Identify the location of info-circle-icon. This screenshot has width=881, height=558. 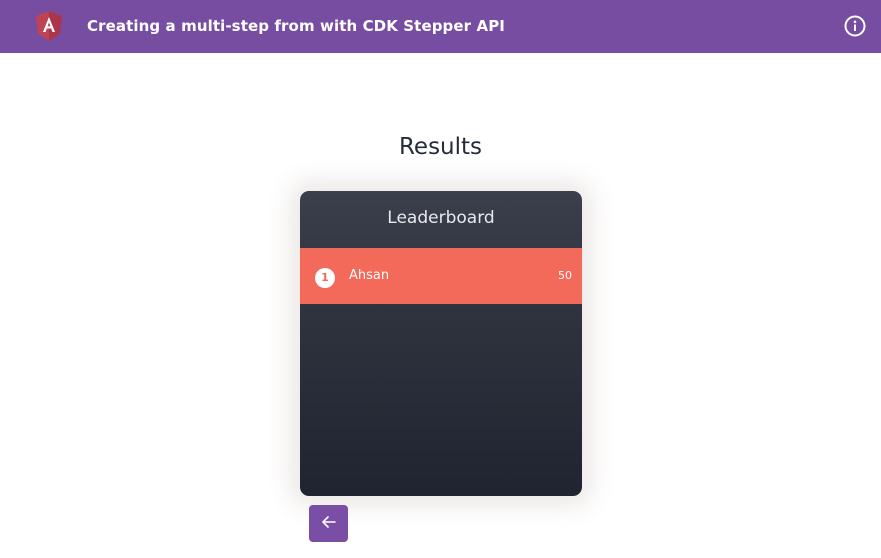
(855, 26).